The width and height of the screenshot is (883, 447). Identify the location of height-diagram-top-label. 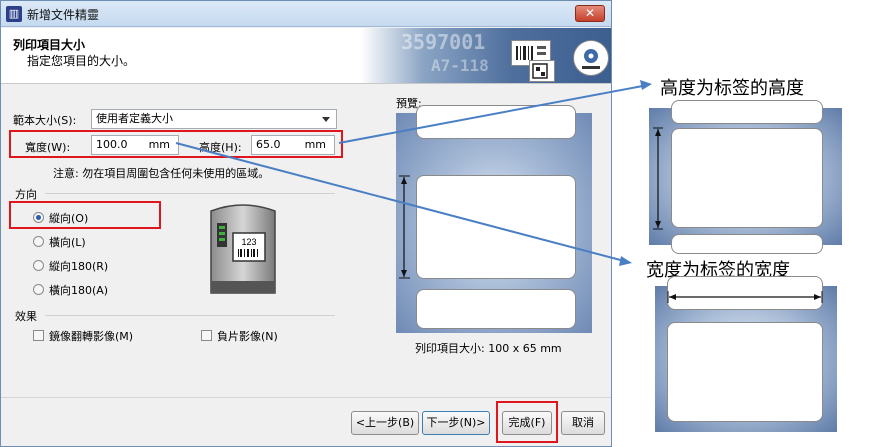
(747, 112).